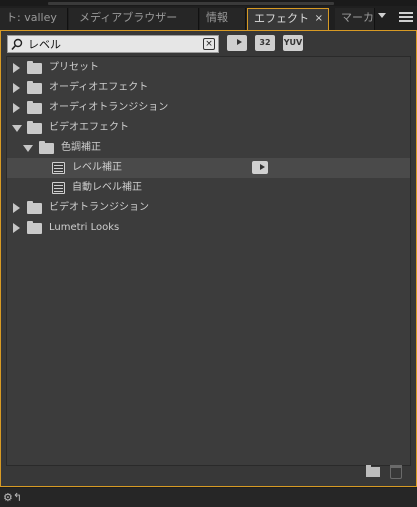 This screenshot has width=417, height=507. I want to click on panel-menu-icon, so click(406, 18).